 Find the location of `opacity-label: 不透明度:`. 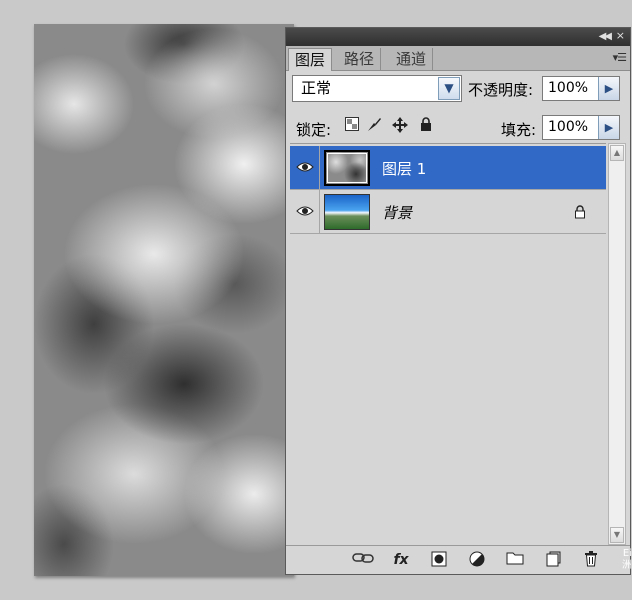

opacity-label: 不透明度: is located at coordinates (501, 90).